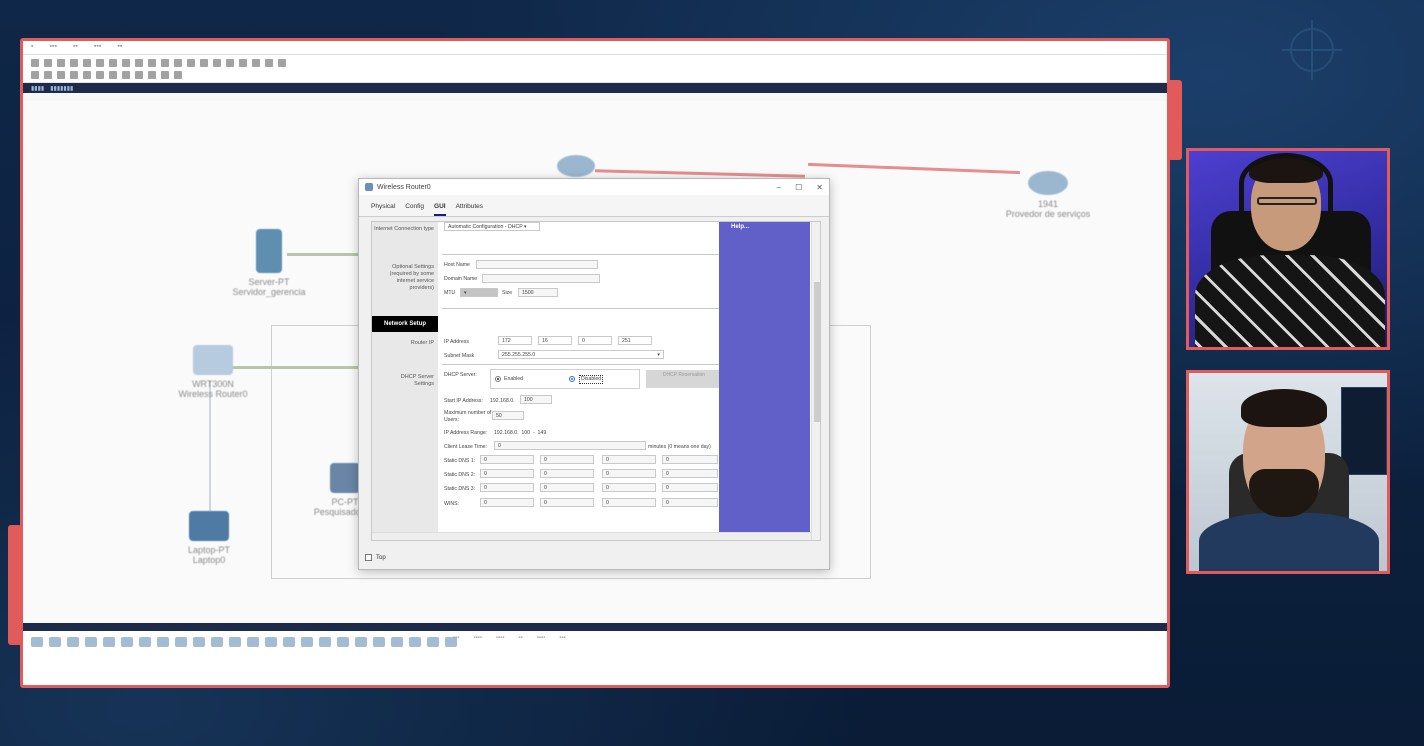 This screenshot has width=1424, height=746. Describe the element at coordinates (48, 62) in the screenshot. I see `open-icon` at that location.